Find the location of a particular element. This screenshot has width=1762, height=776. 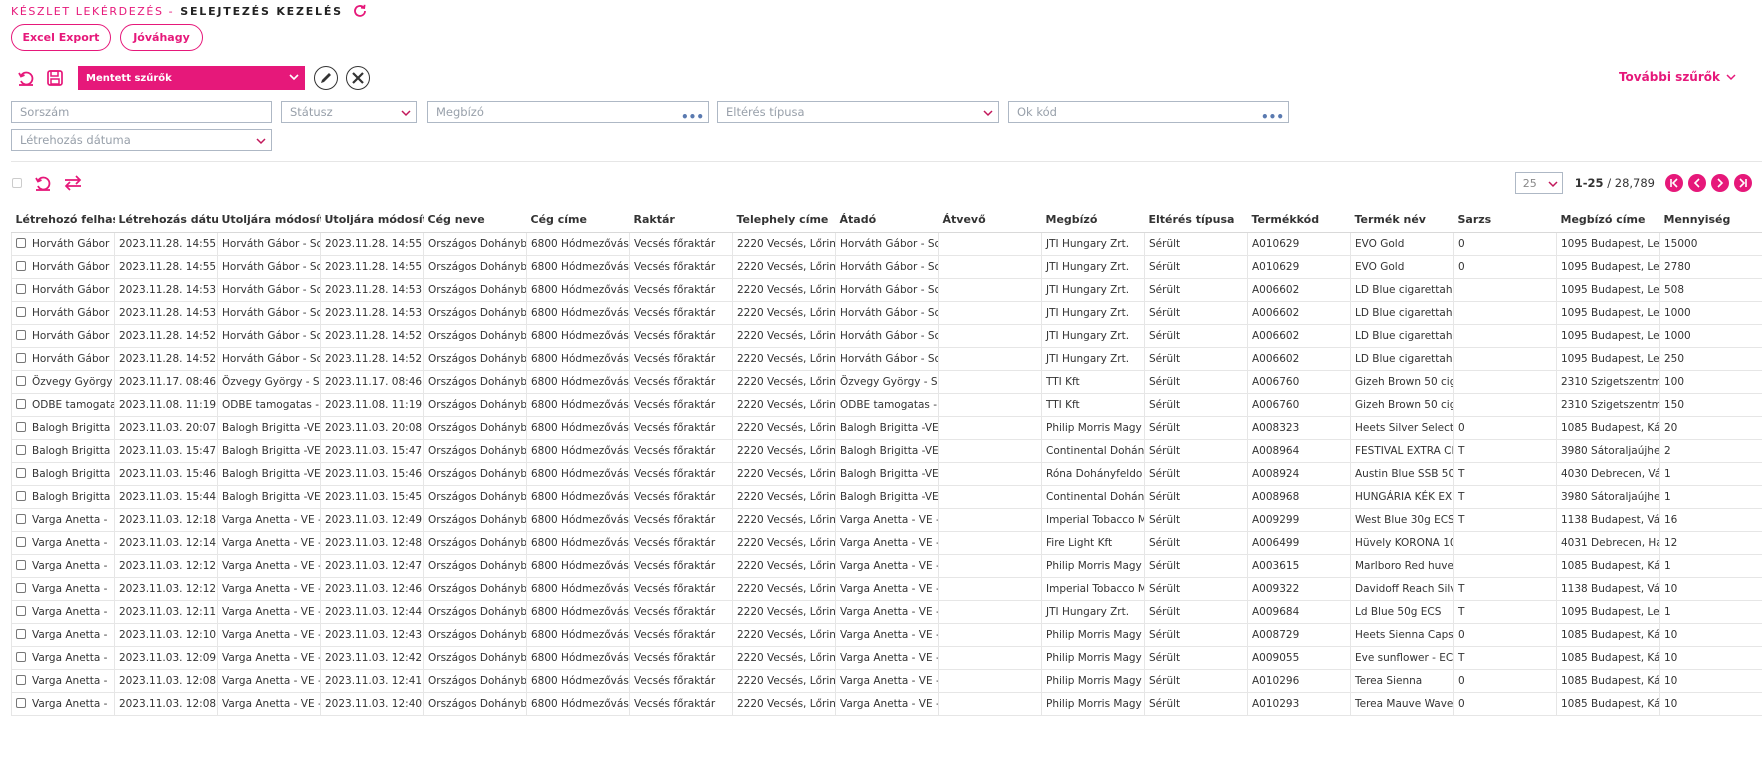

last-page-button is located at coordinates (1743, 183).